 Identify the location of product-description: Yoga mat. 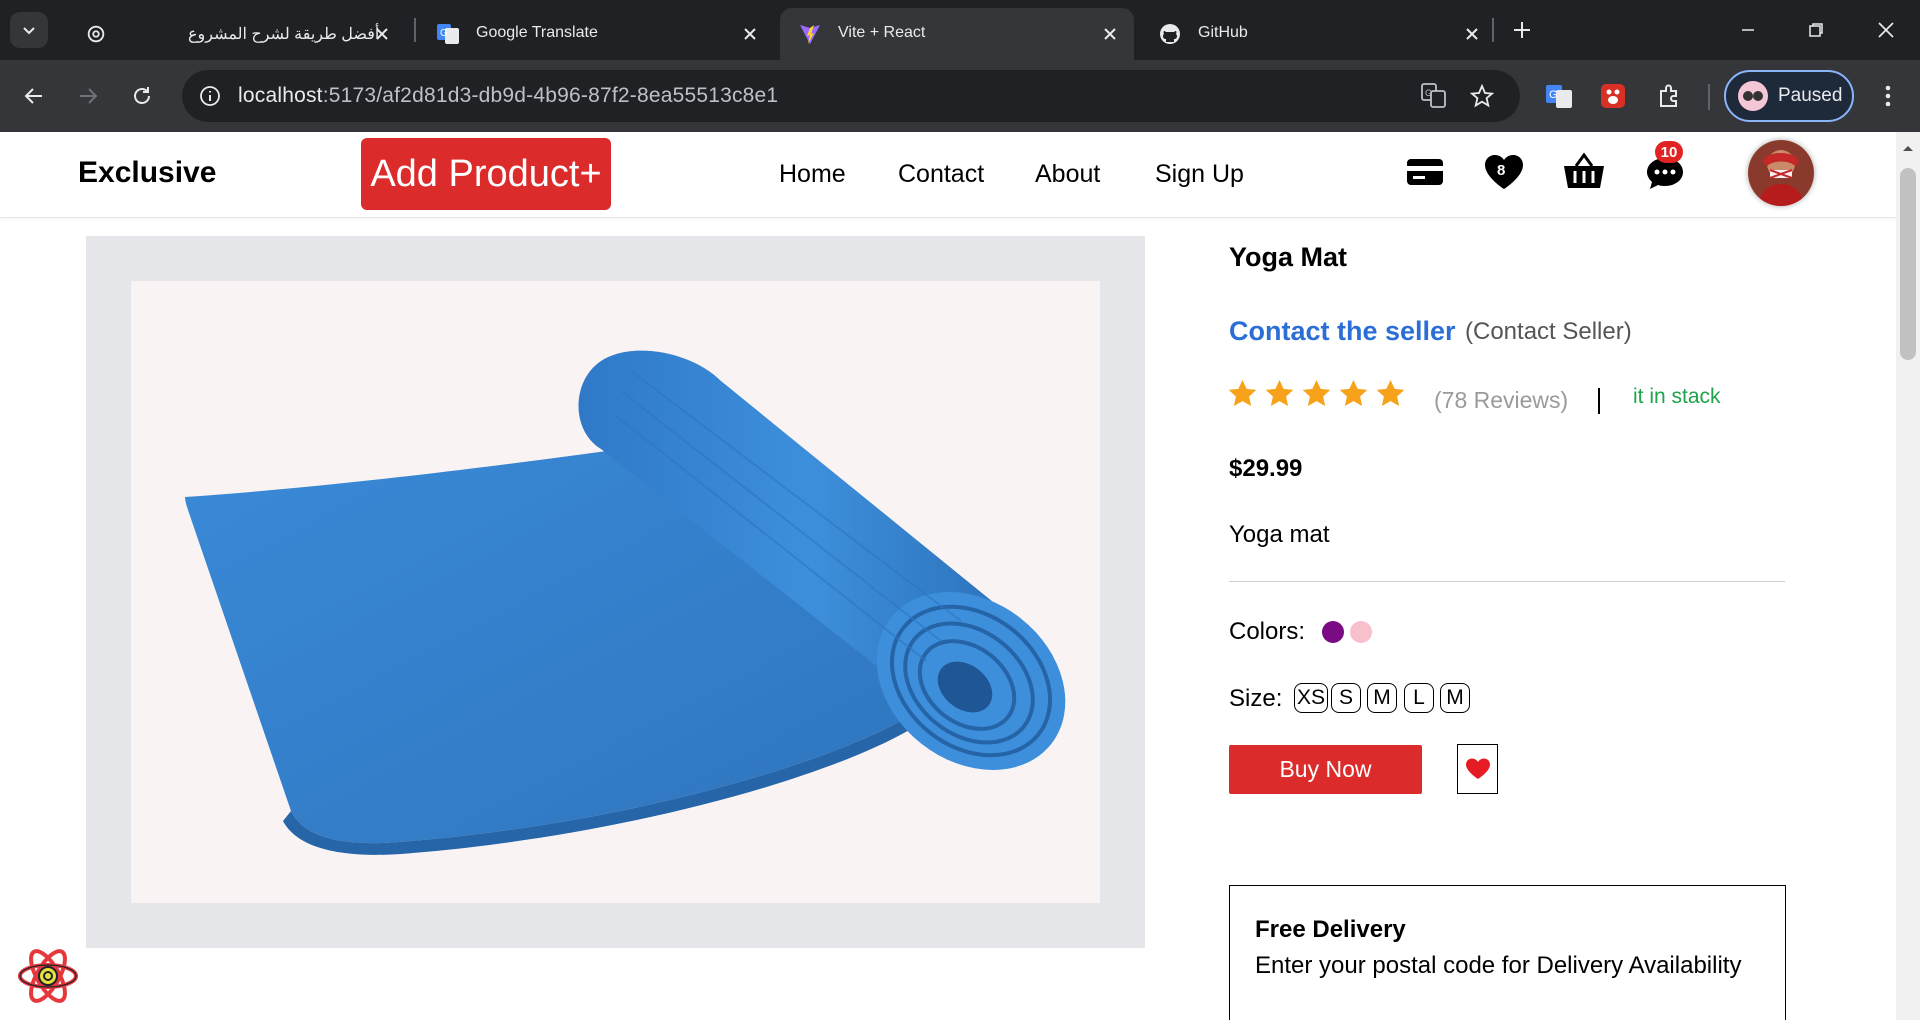
(1279, 534).